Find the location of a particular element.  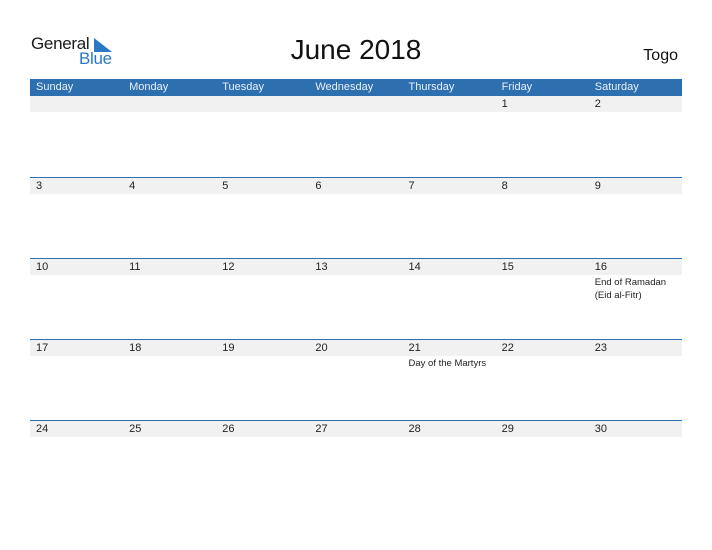

day-cell: 23 is located at coordinates (635, 354).